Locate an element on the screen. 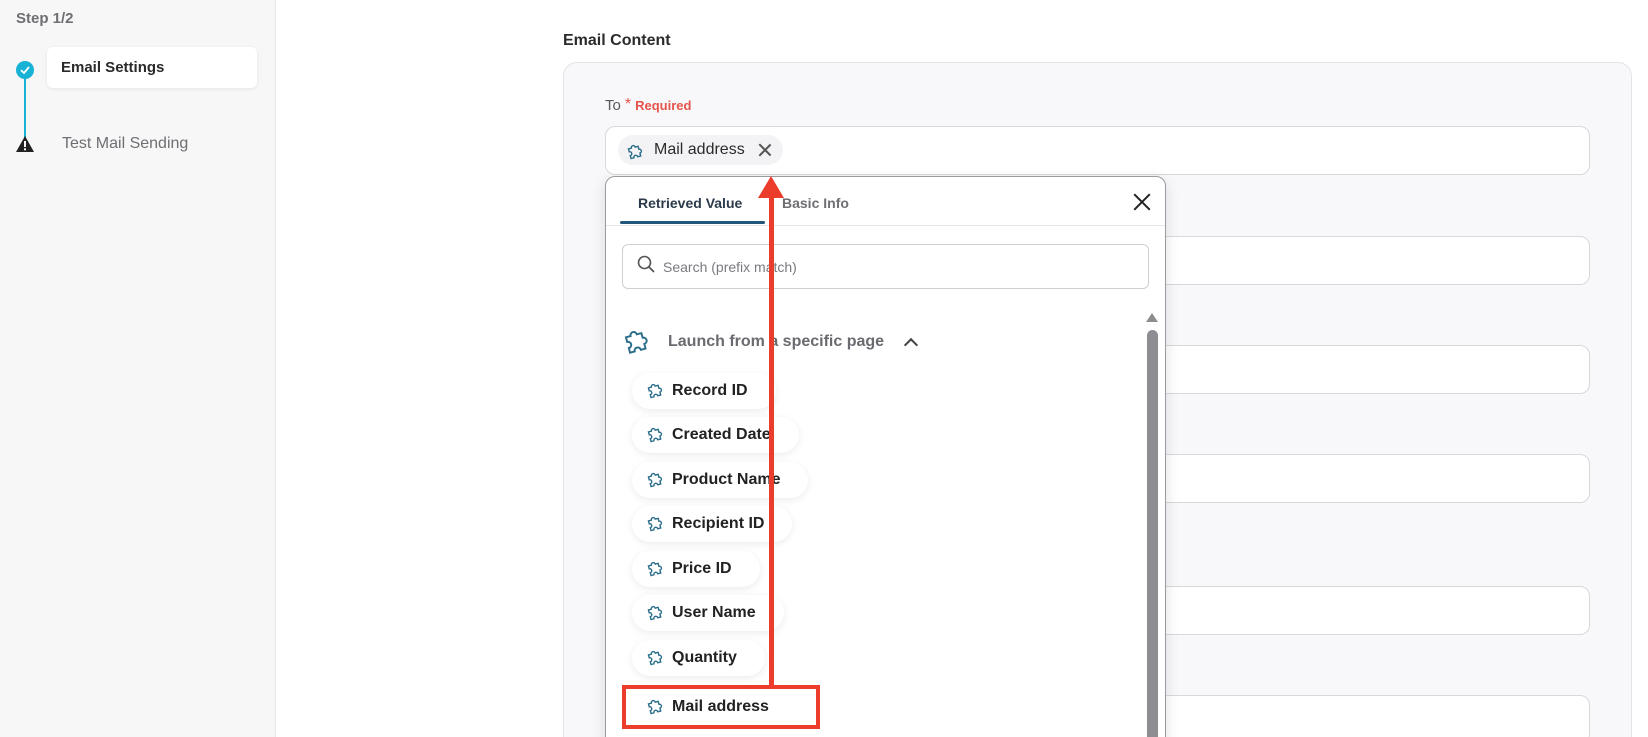  step-label: Email Settings is located at coordinates (113, 67).